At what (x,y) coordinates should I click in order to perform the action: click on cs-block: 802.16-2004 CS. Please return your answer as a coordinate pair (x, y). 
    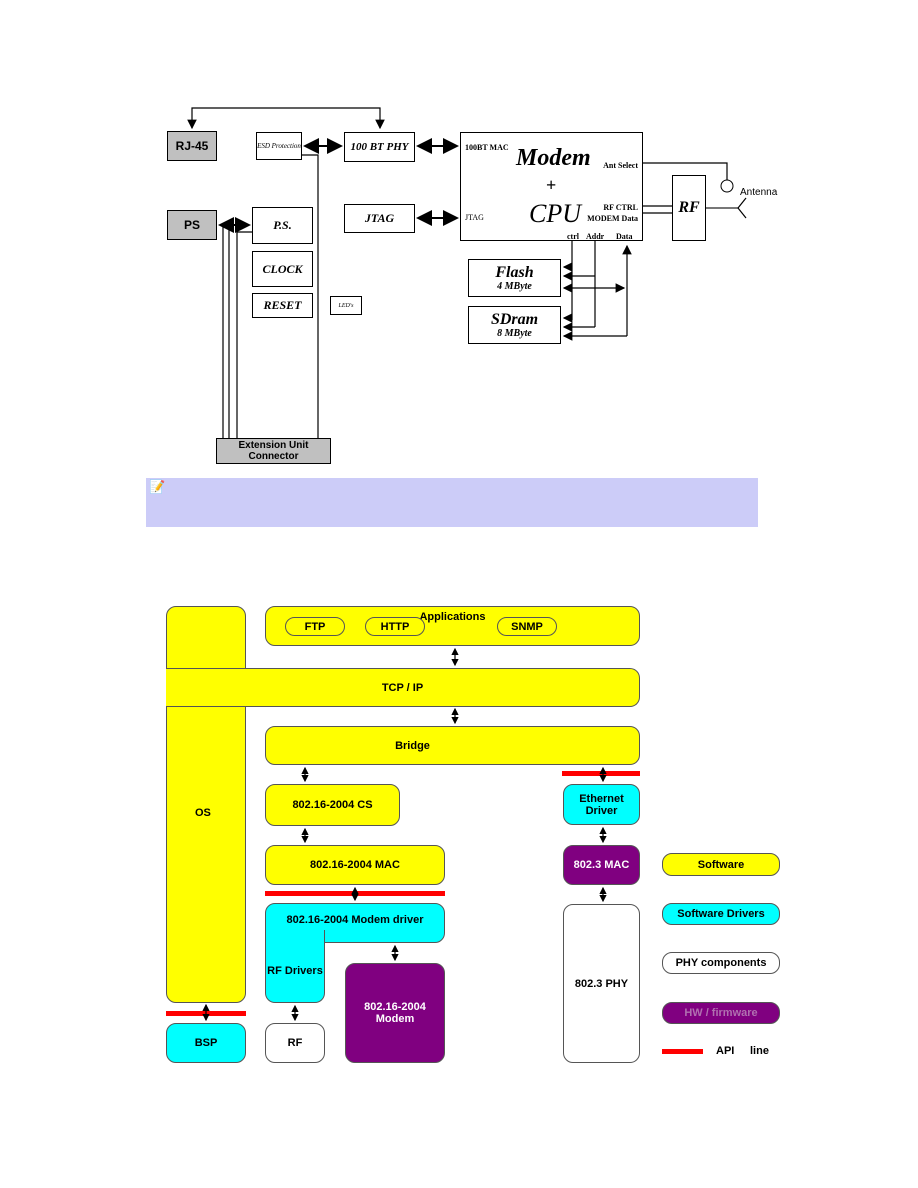
    Looking at the image, I should click on (332, 805).